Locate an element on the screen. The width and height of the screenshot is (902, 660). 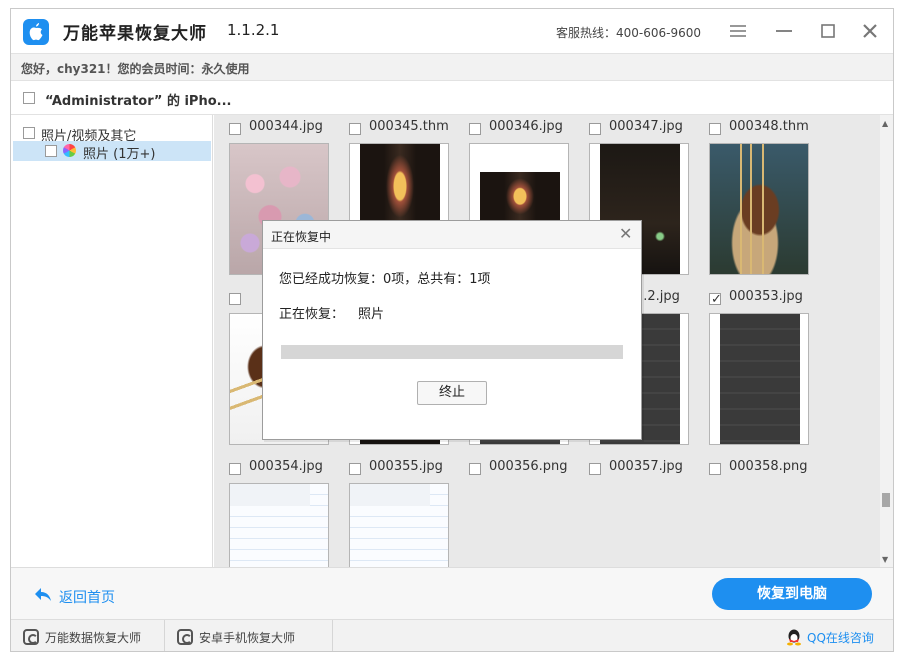
app-title: 万能苹果恢复大师 is located at coordinates (135, 34).